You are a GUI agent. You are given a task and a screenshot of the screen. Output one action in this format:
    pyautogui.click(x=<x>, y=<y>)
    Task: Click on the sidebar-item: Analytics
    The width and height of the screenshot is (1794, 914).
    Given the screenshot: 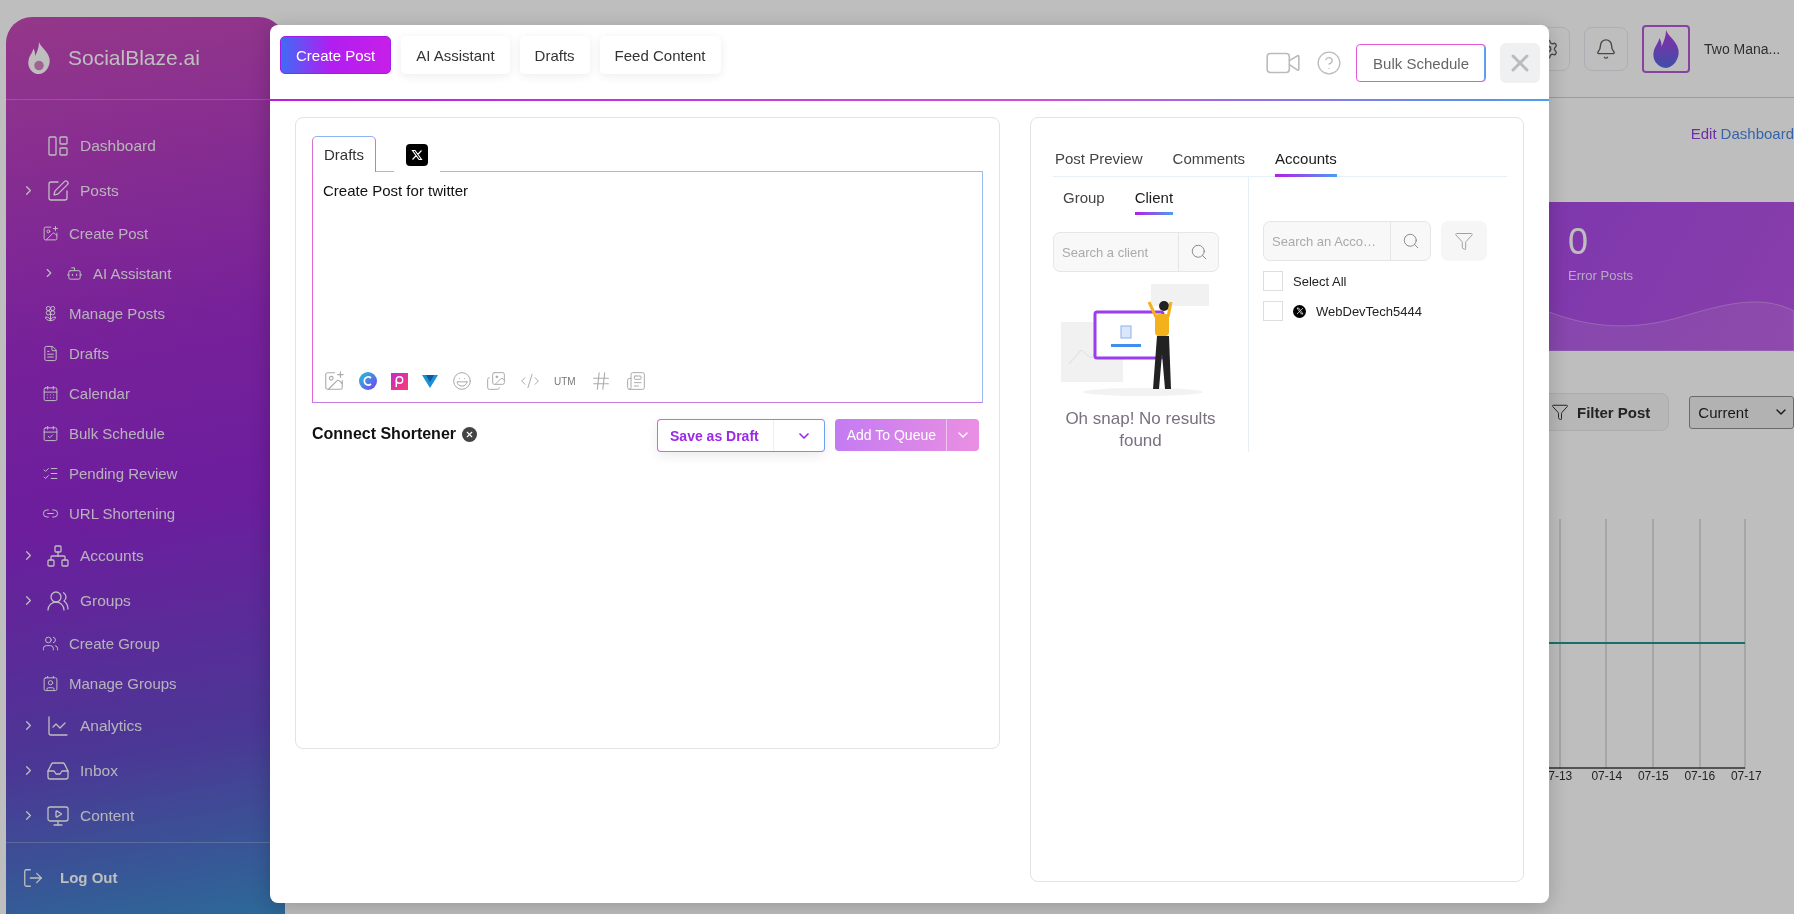 What is the action you would take?
    pyautogui.click(x=145, y=725)
    